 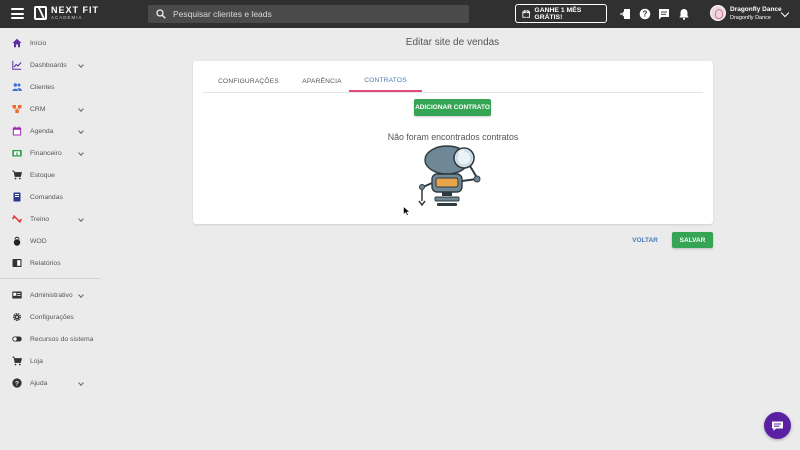 What do you see at coordinates (313, 14) in the screenshot?
I see `search-input` at bounding box center [313, 14].